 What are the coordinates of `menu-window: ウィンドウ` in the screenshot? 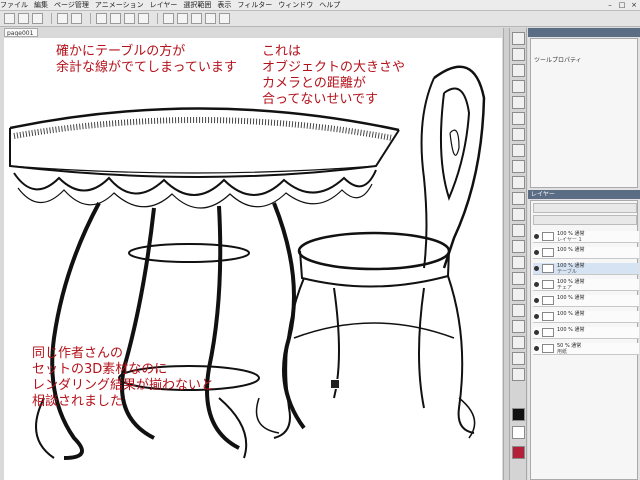 It's located at (295, 5).